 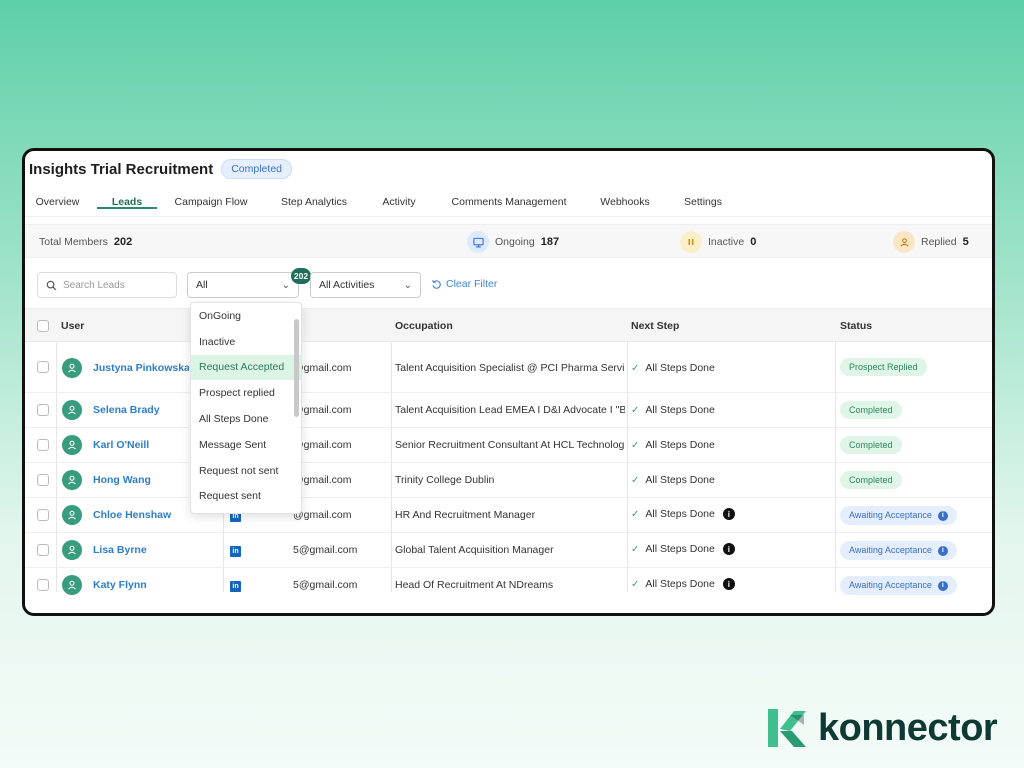 I want to click on user-email: 5@gmail.com, so click(x=325, y=550).